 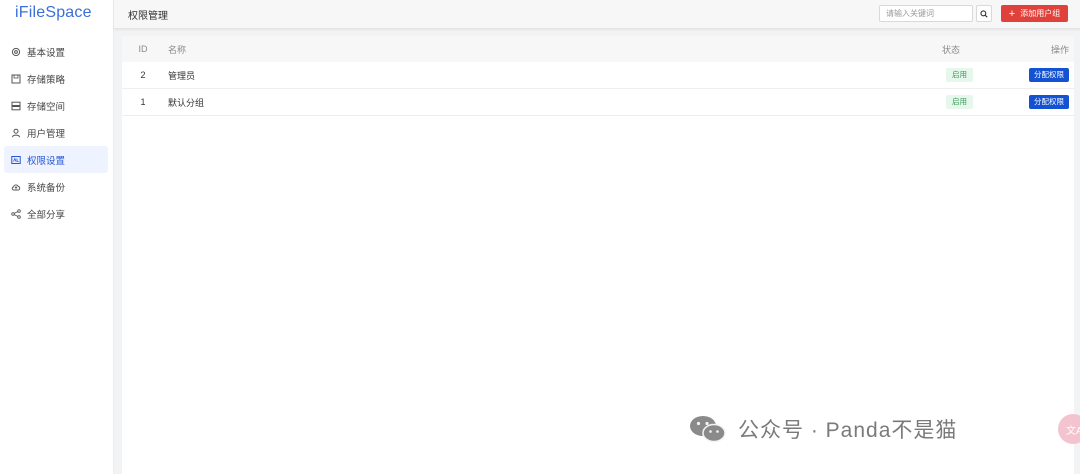 What do you see at coordinates (16, 160) in the screenshot?
I see `permission-icon` at bounding box center [16, 160].